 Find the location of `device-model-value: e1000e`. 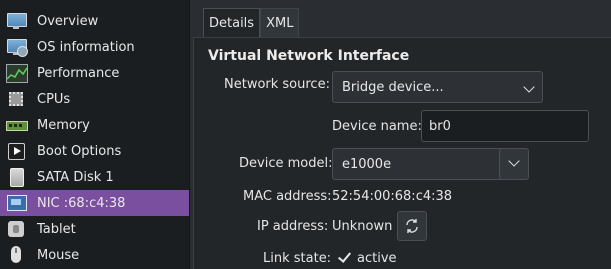

device-model-value: e1000e is located at coordinates (367, 164).